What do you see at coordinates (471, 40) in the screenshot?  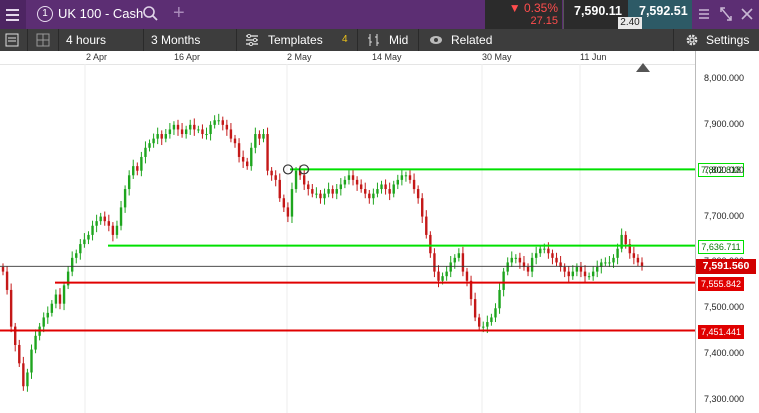 I see `related-button: Related` at bounding box center [471, 40].